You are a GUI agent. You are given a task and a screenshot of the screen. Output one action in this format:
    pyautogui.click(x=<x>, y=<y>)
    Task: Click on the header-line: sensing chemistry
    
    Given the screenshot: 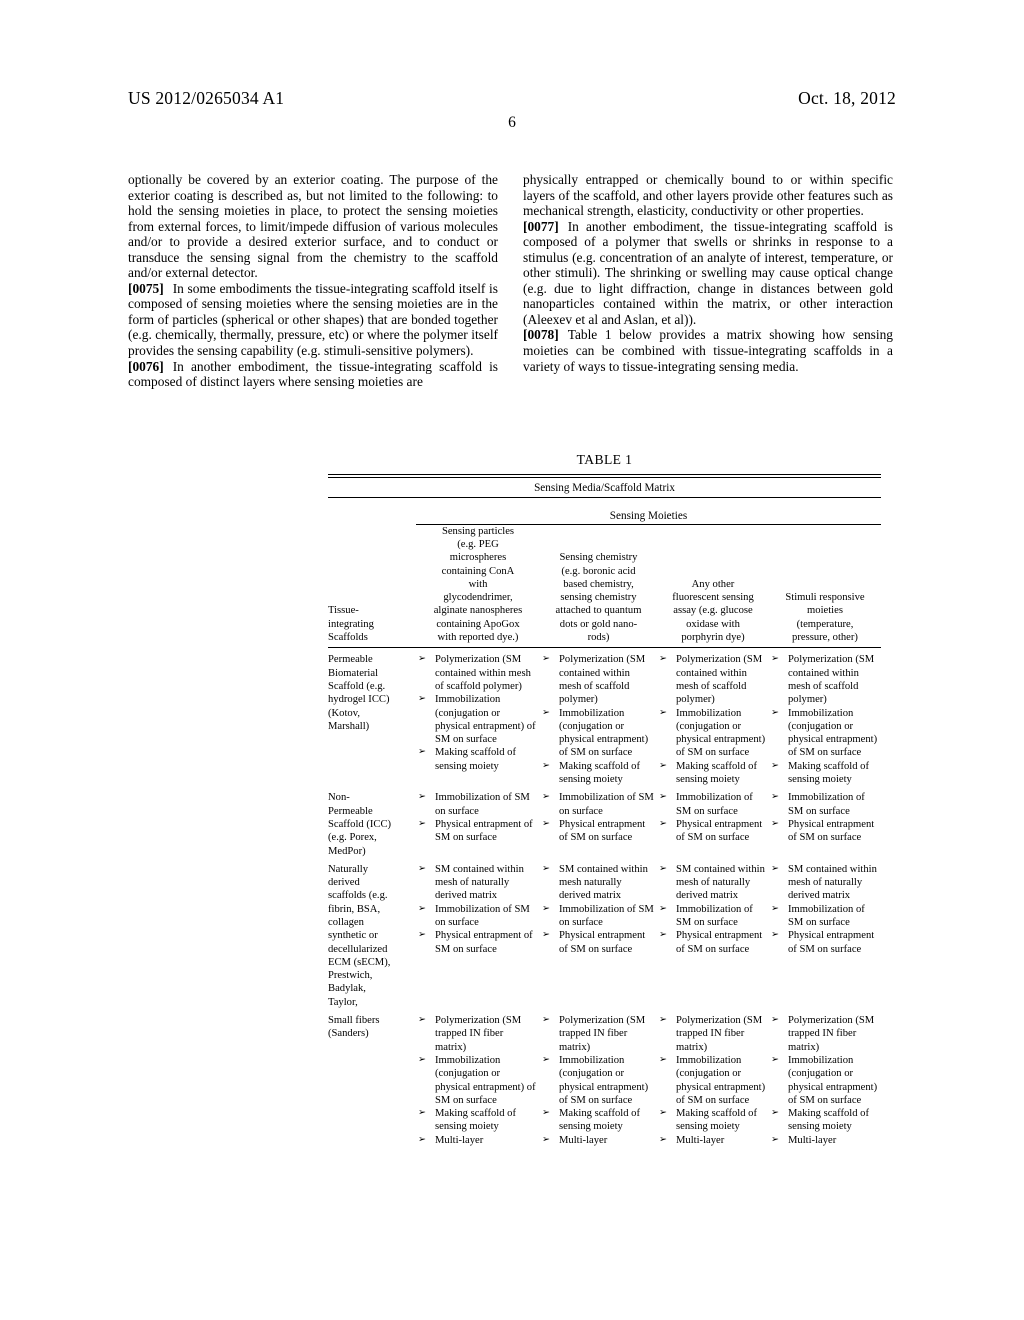 What is the action you would take?
    pyautogui.click(x=598, y=598)
    